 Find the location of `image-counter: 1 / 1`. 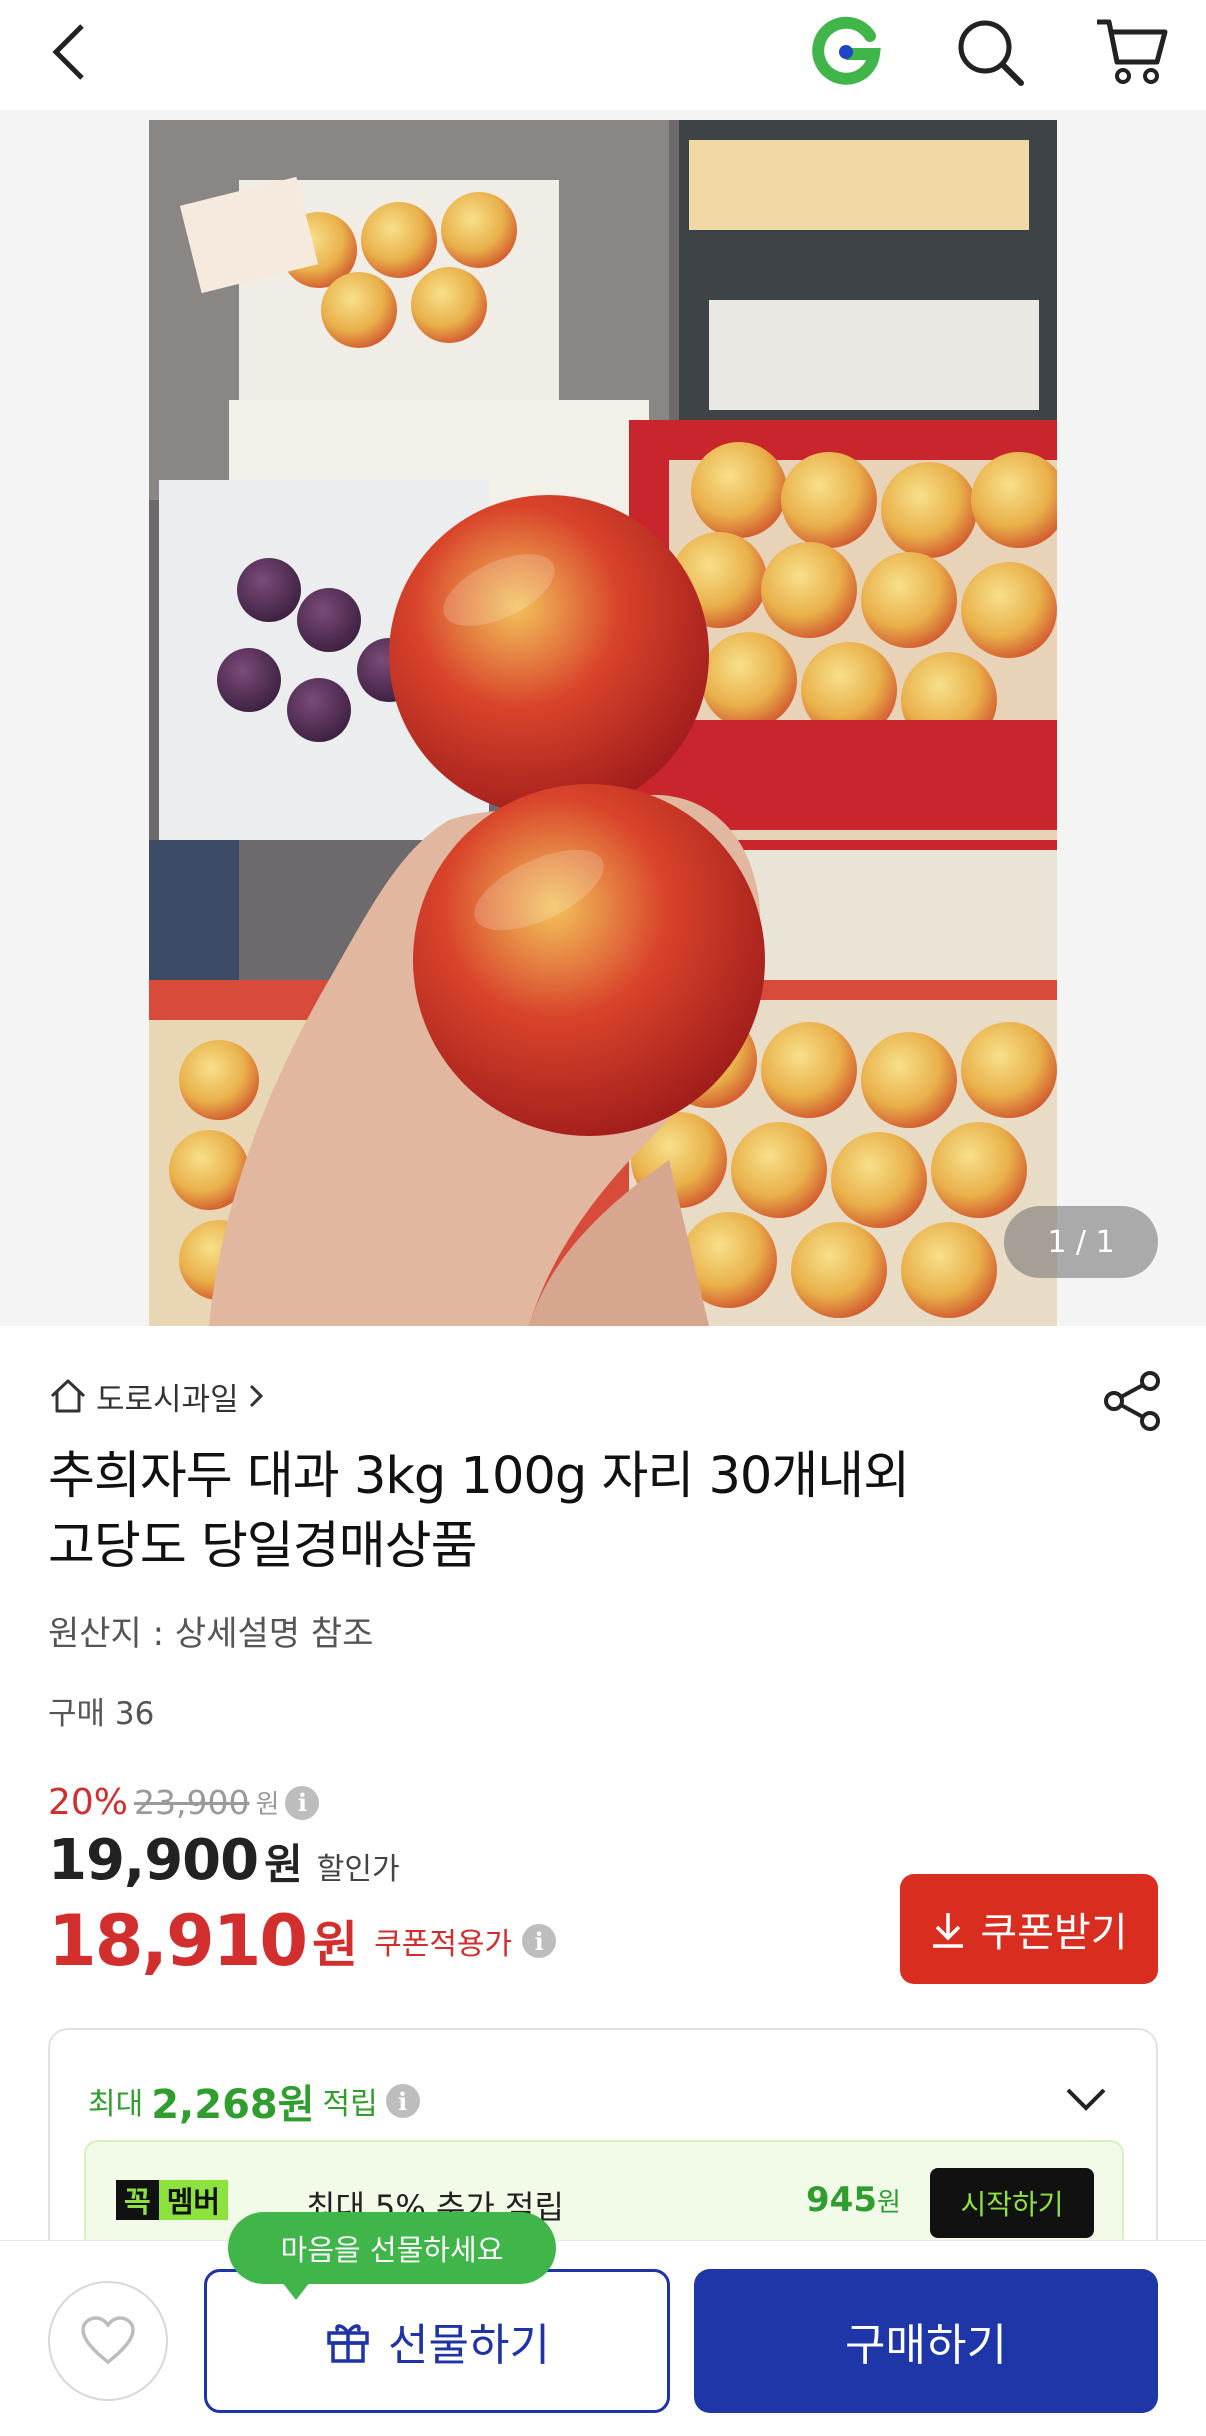

image-counter: 1 / 1 is located at coordinates (1081, 1242).